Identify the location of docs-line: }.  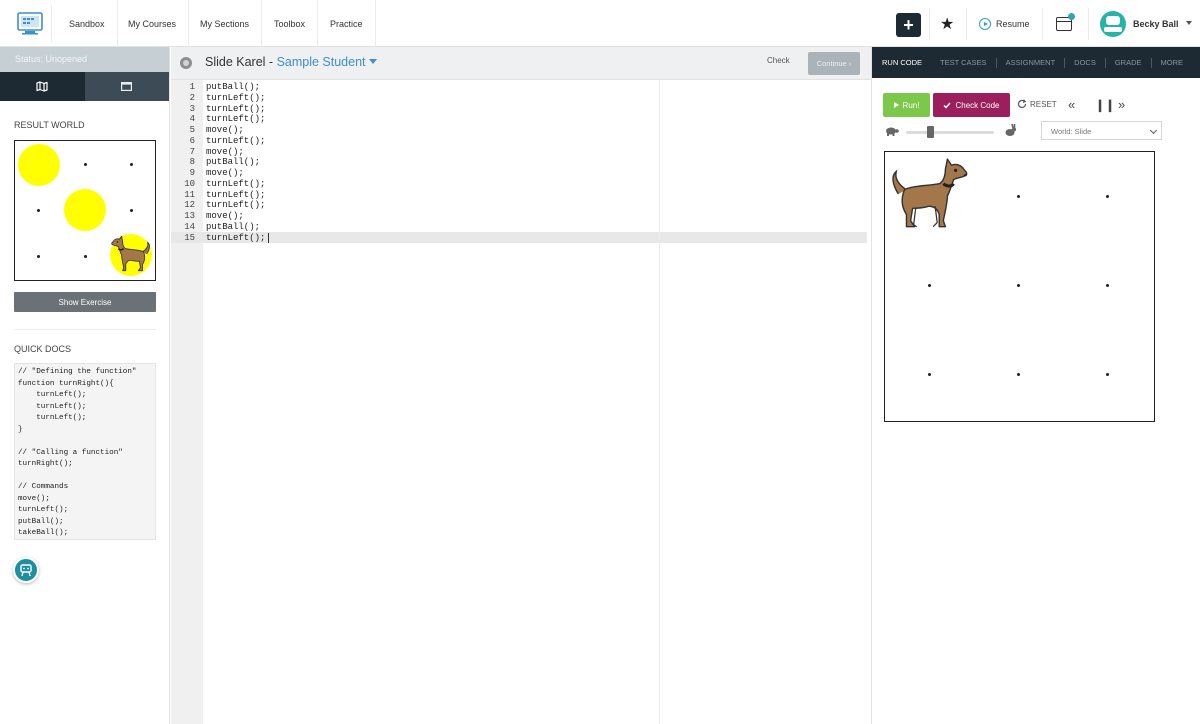
(20, 429).